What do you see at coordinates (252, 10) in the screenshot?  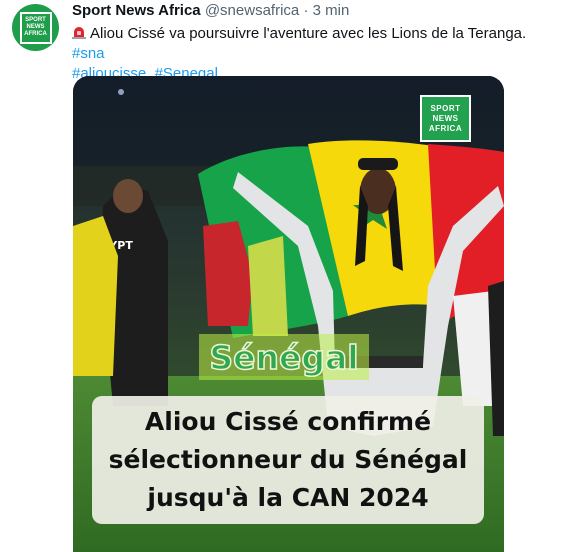 I see `handle: @snewsafrica` at bounding box center [252, 10].